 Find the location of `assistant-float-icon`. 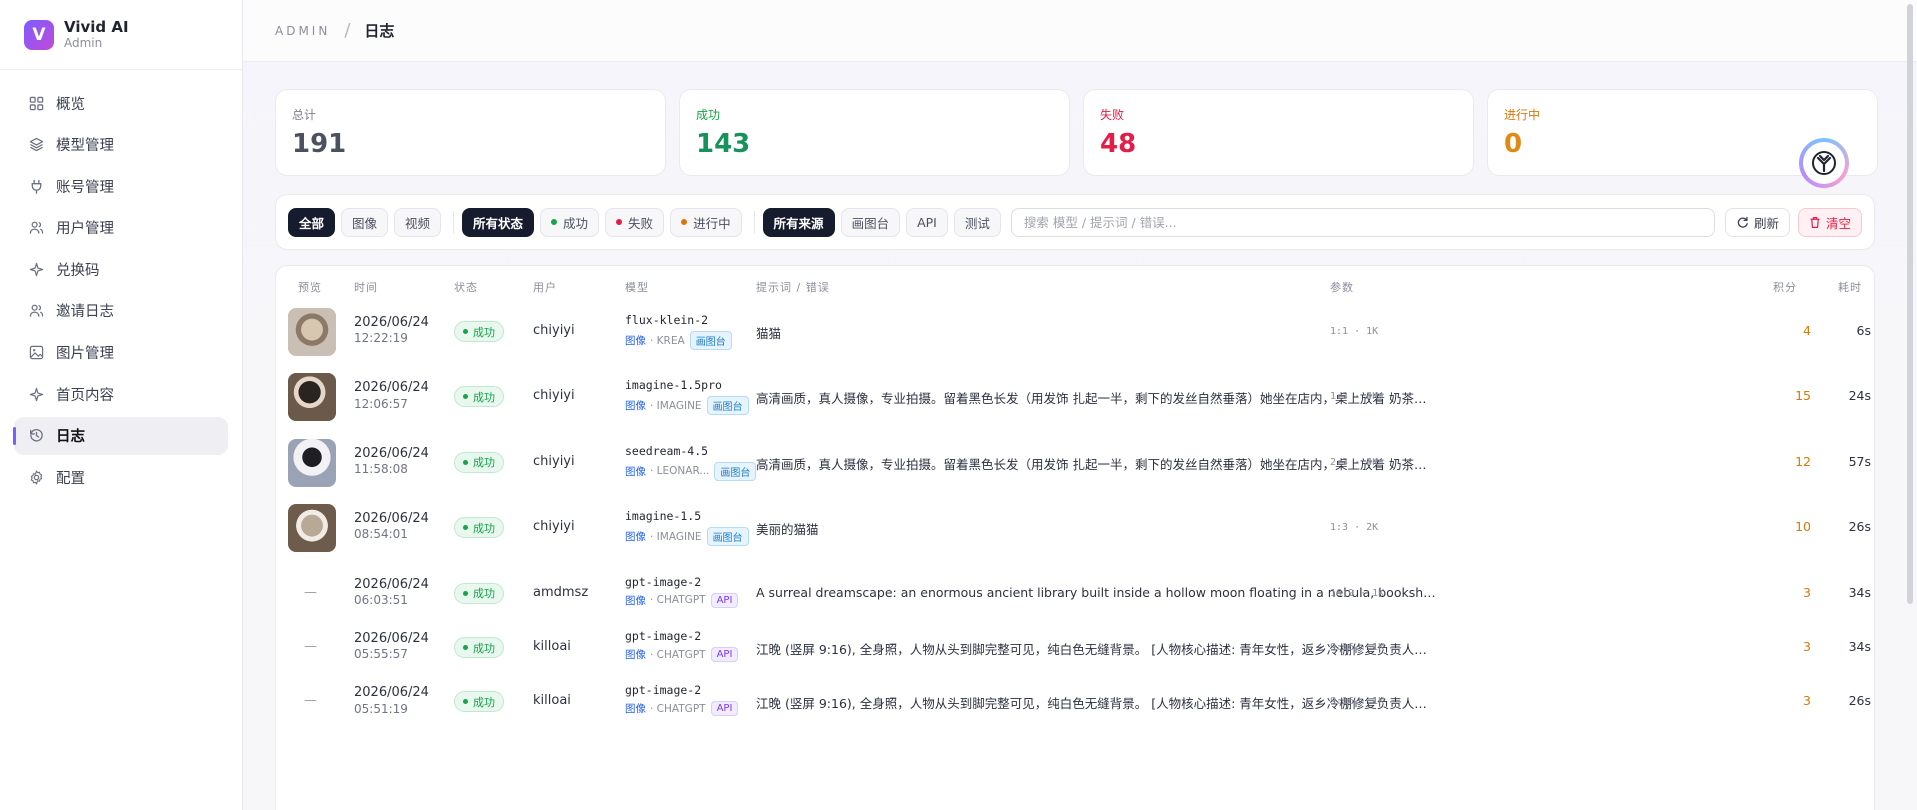

assistant-float-icon is located at coordinates (1824, 163).